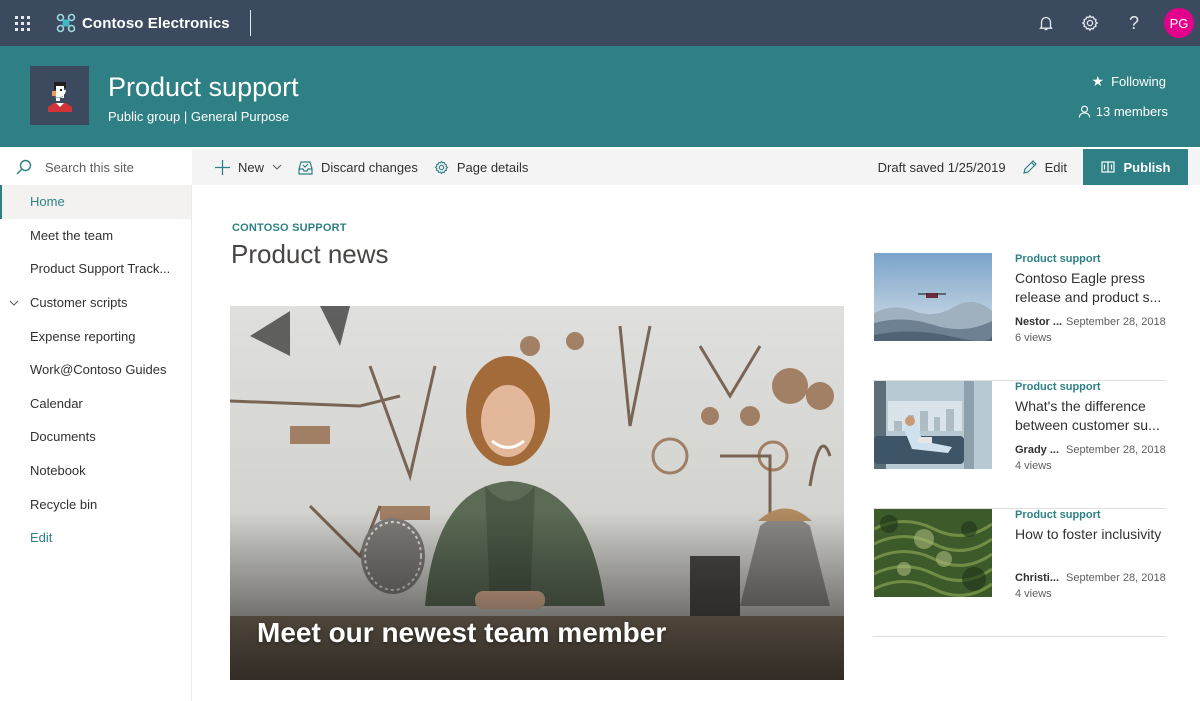 The image size is (1200, 701). I want to click on pencil-icon, so click(1029, 166).